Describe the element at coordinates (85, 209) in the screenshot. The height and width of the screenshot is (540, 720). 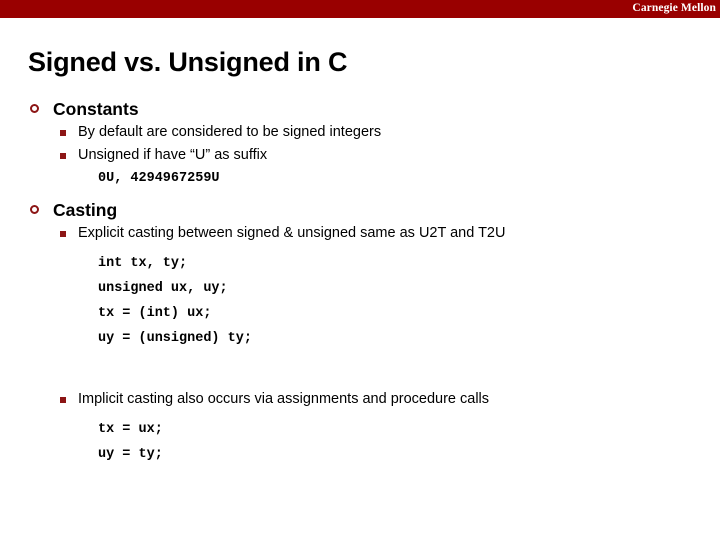
I see `section-heading-label: Casting` at that location.